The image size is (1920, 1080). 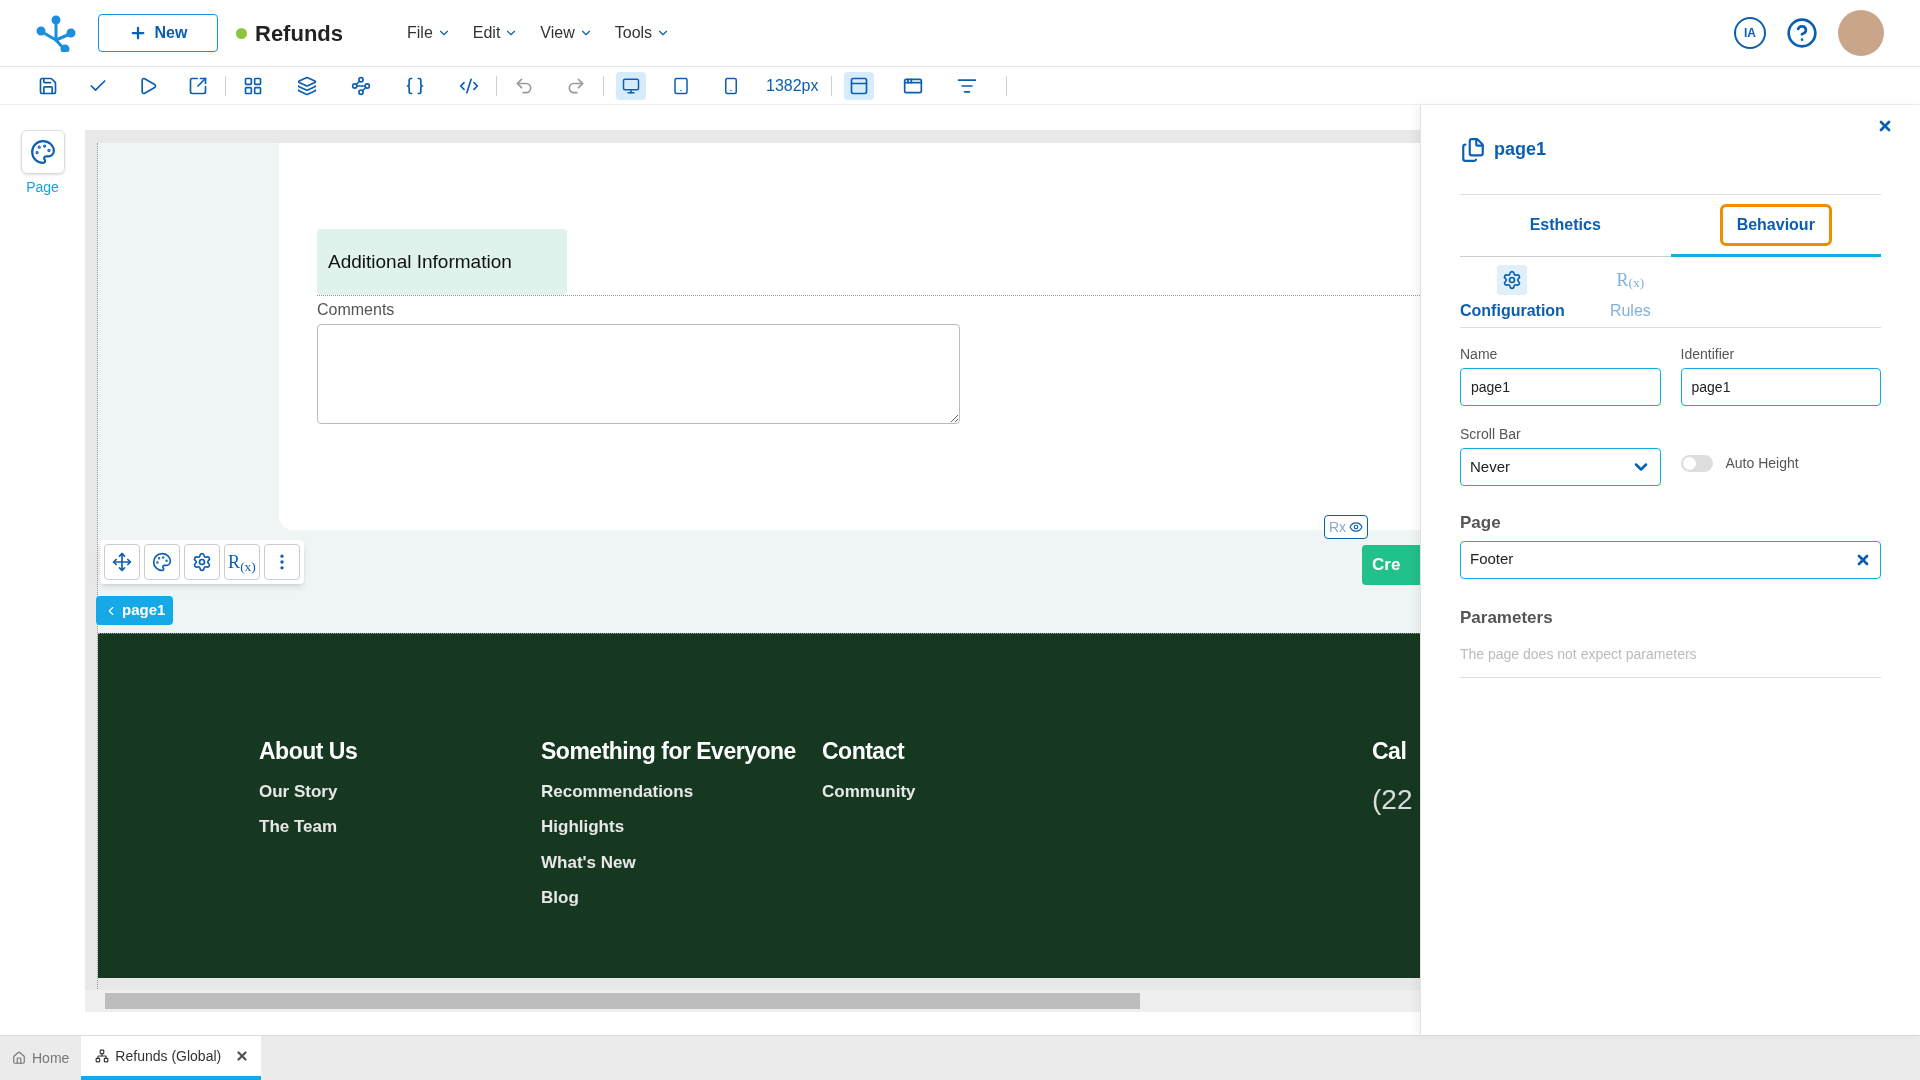 What do you see at coordinates (429, 33) in the screenshot?
I see `menu-item: File` at bounding box center [429, 33].